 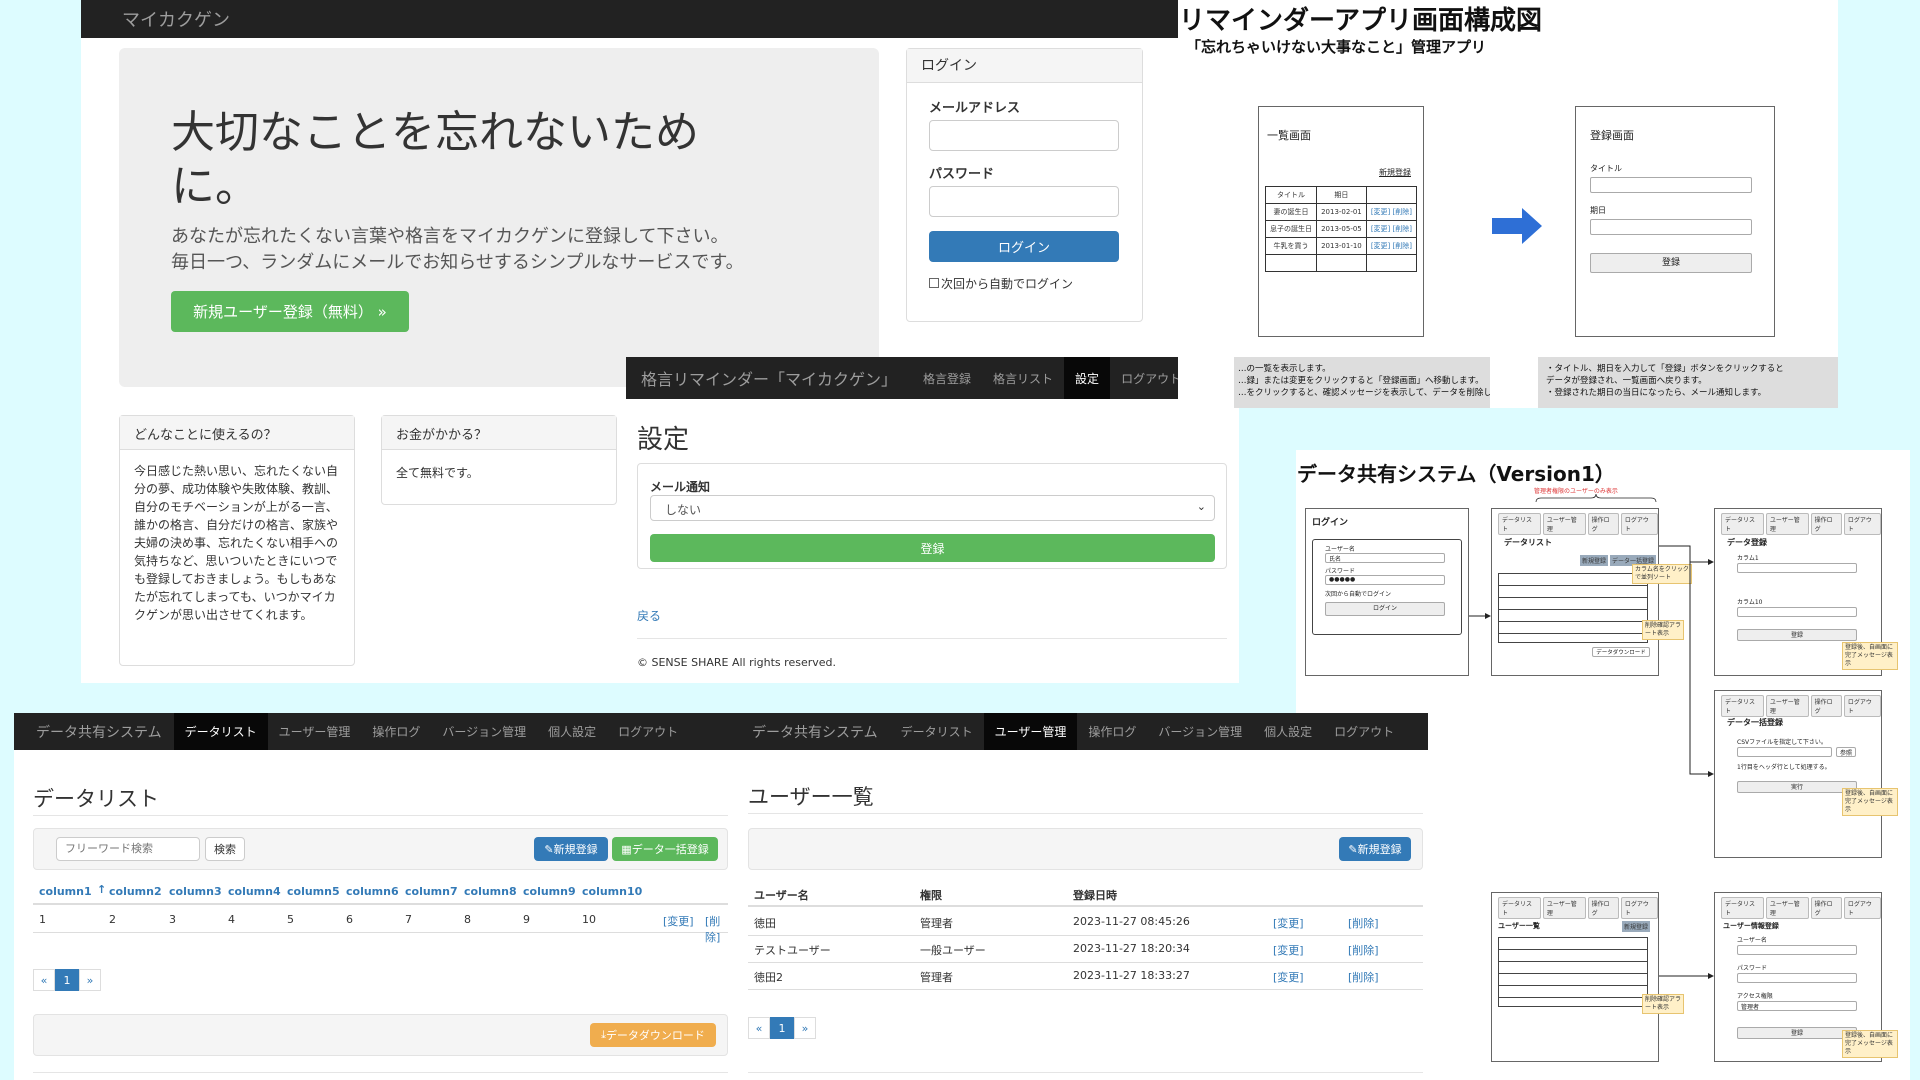 I want to click on feature-card-1-title: どんなことに使えるの？, so click(x=237, y=433).